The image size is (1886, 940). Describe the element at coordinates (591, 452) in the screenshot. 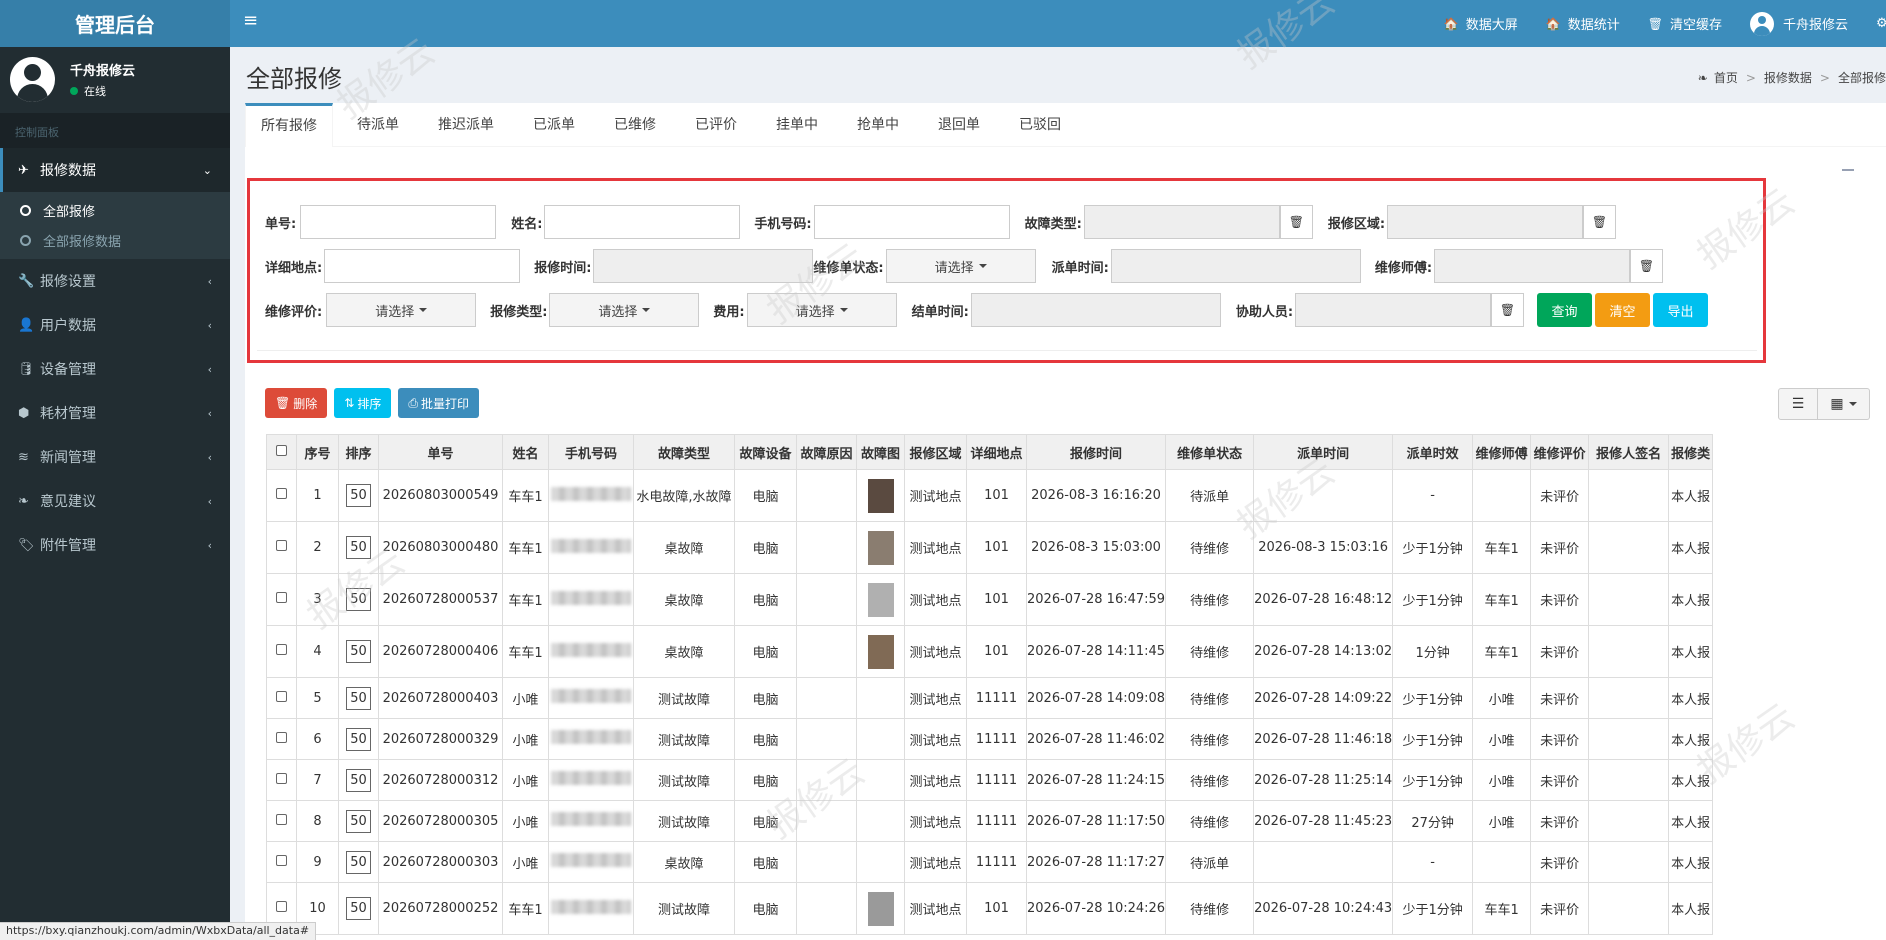

I see `column-header: 手机号码` at that location.